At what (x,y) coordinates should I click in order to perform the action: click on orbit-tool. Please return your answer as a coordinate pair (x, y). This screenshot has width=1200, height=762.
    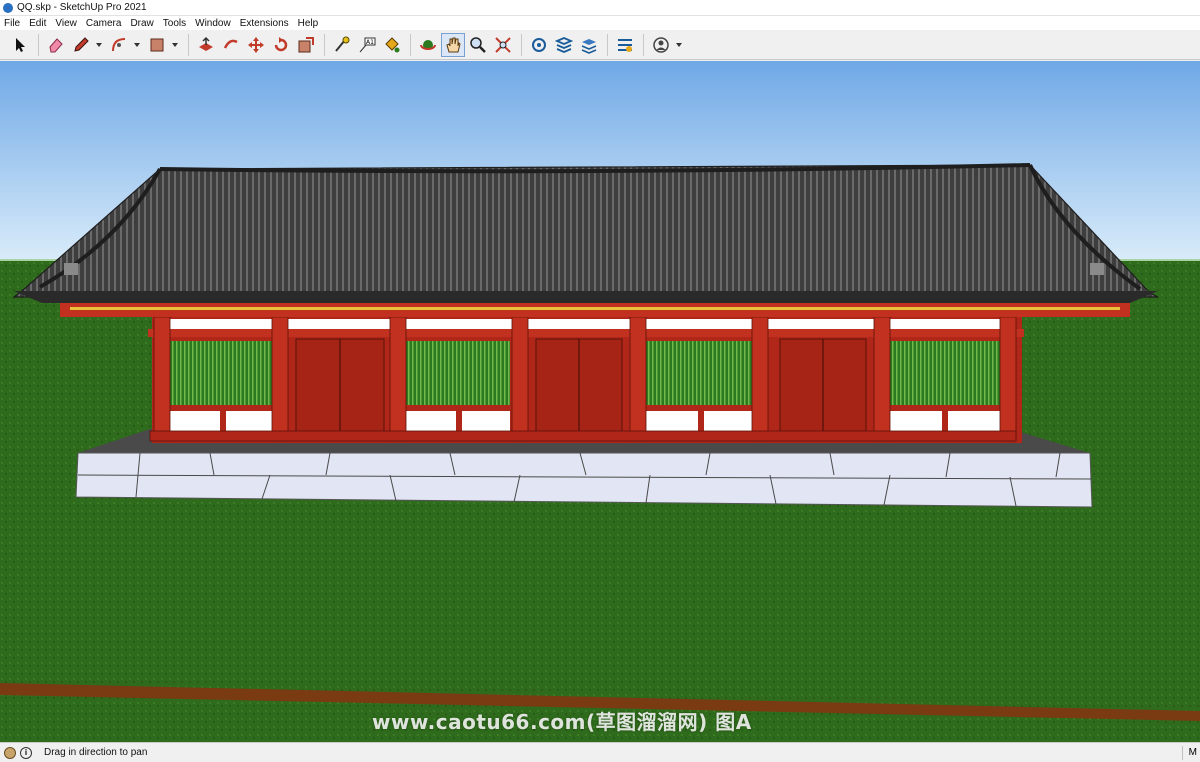
    Looking at the image, I should click on (428, 45).